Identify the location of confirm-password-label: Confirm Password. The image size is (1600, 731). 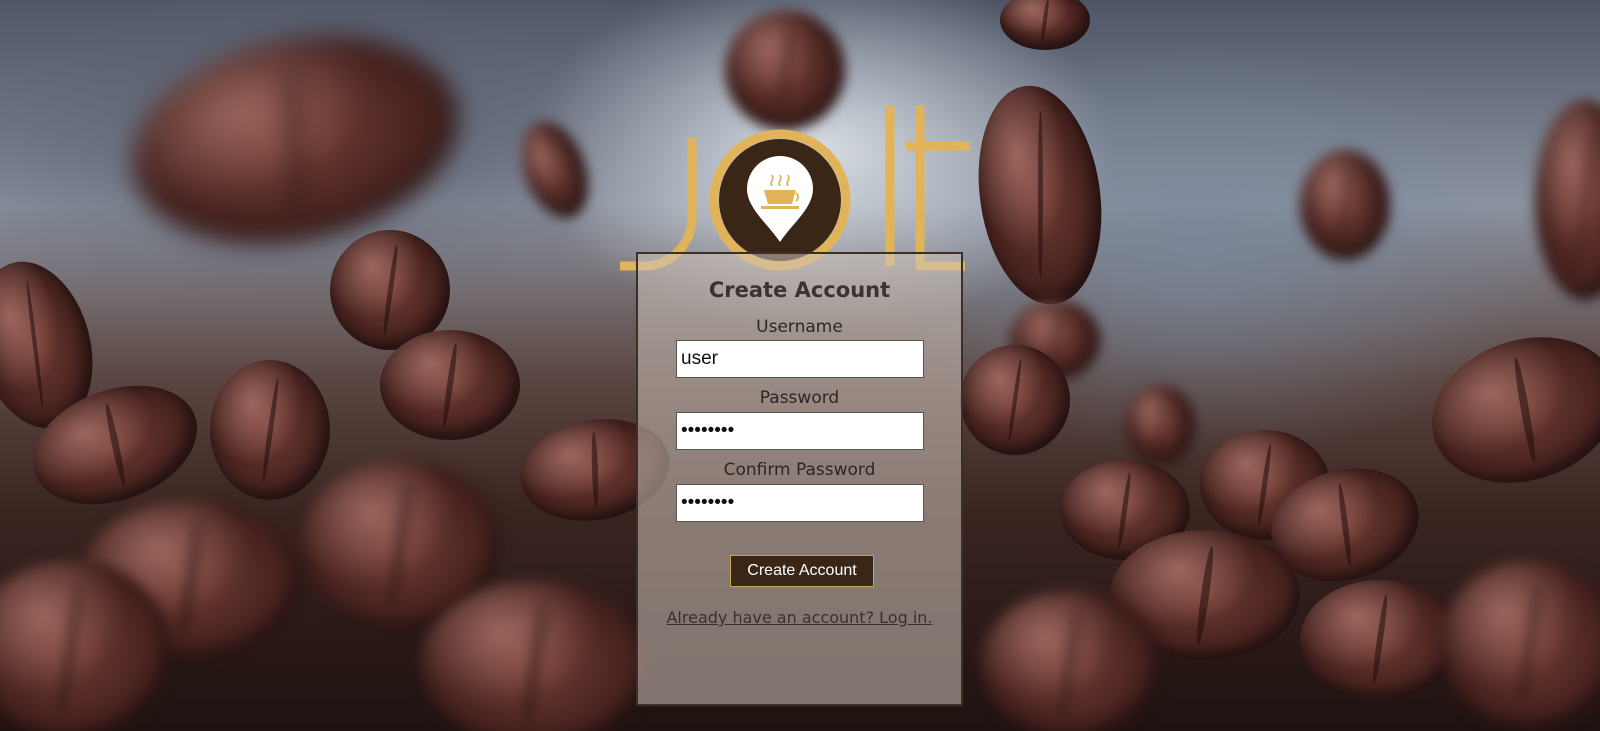
(799, 470).